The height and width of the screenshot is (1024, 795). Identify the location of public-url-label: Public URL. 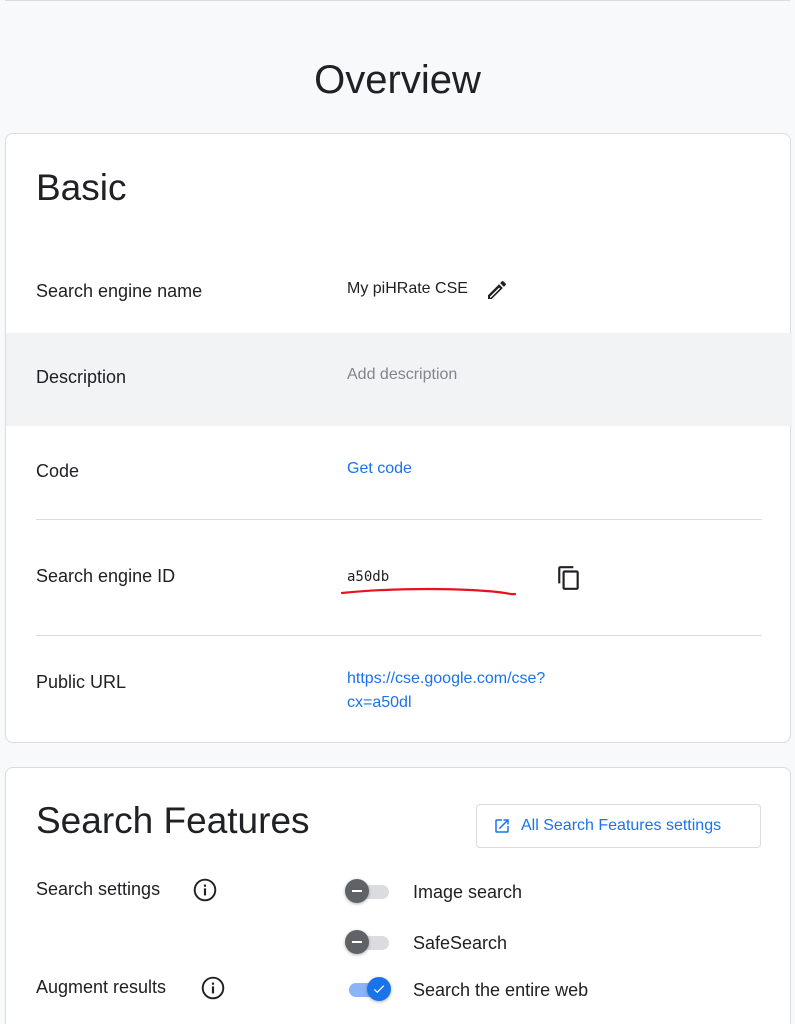
(81, 682).